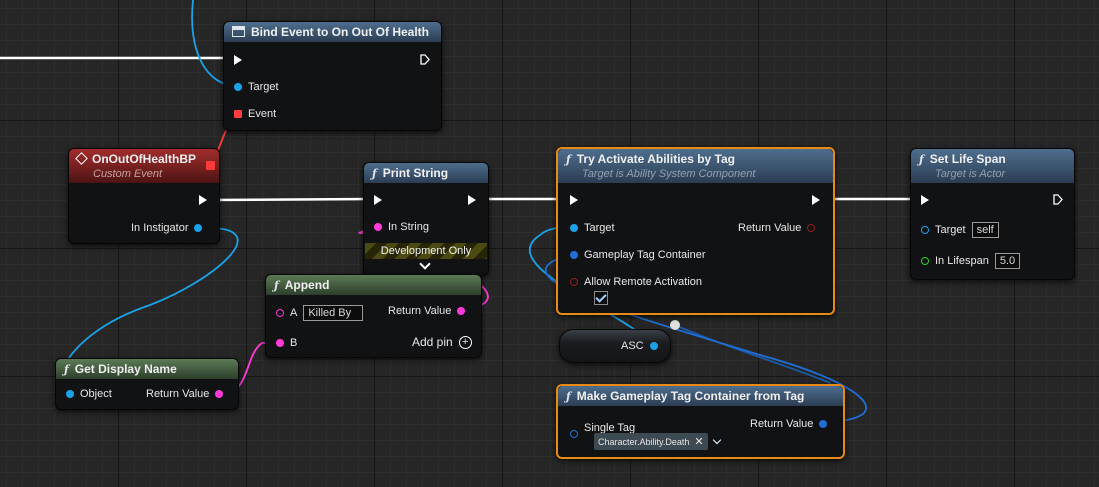 The width and height of the screenshot is (1099, 487). I want to click on lifespan-target-label: Target, so click(950, 230).